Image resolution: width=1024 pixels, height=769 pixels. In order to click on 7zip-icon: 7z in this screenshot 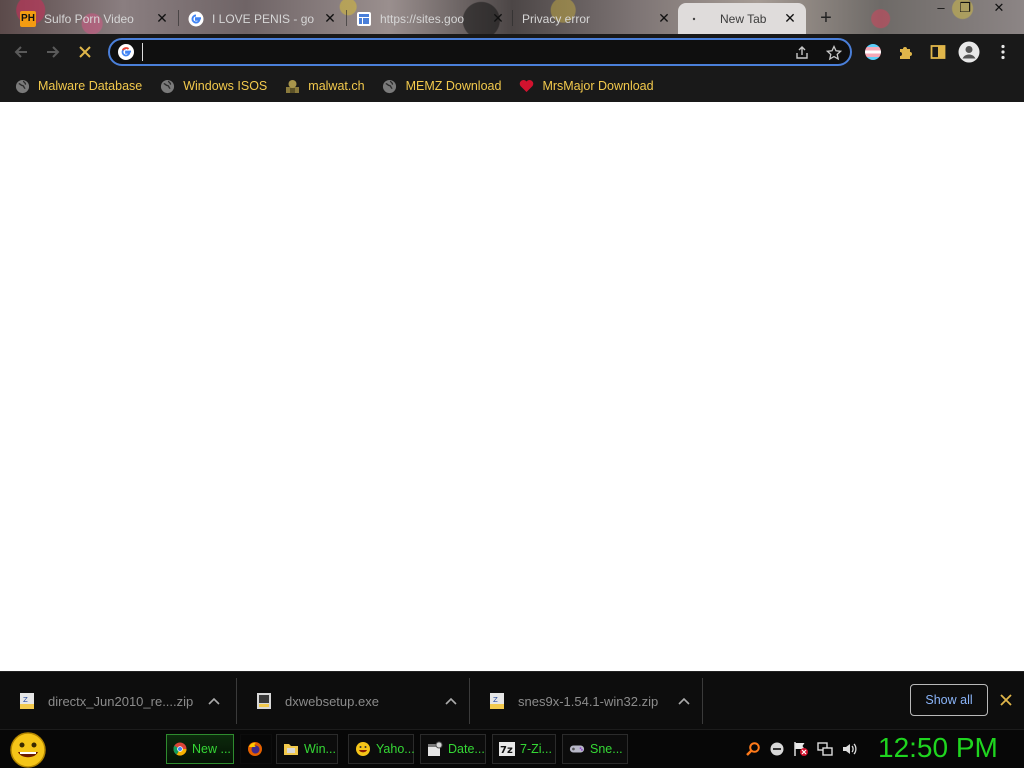, I will do `click(507, 749)`.